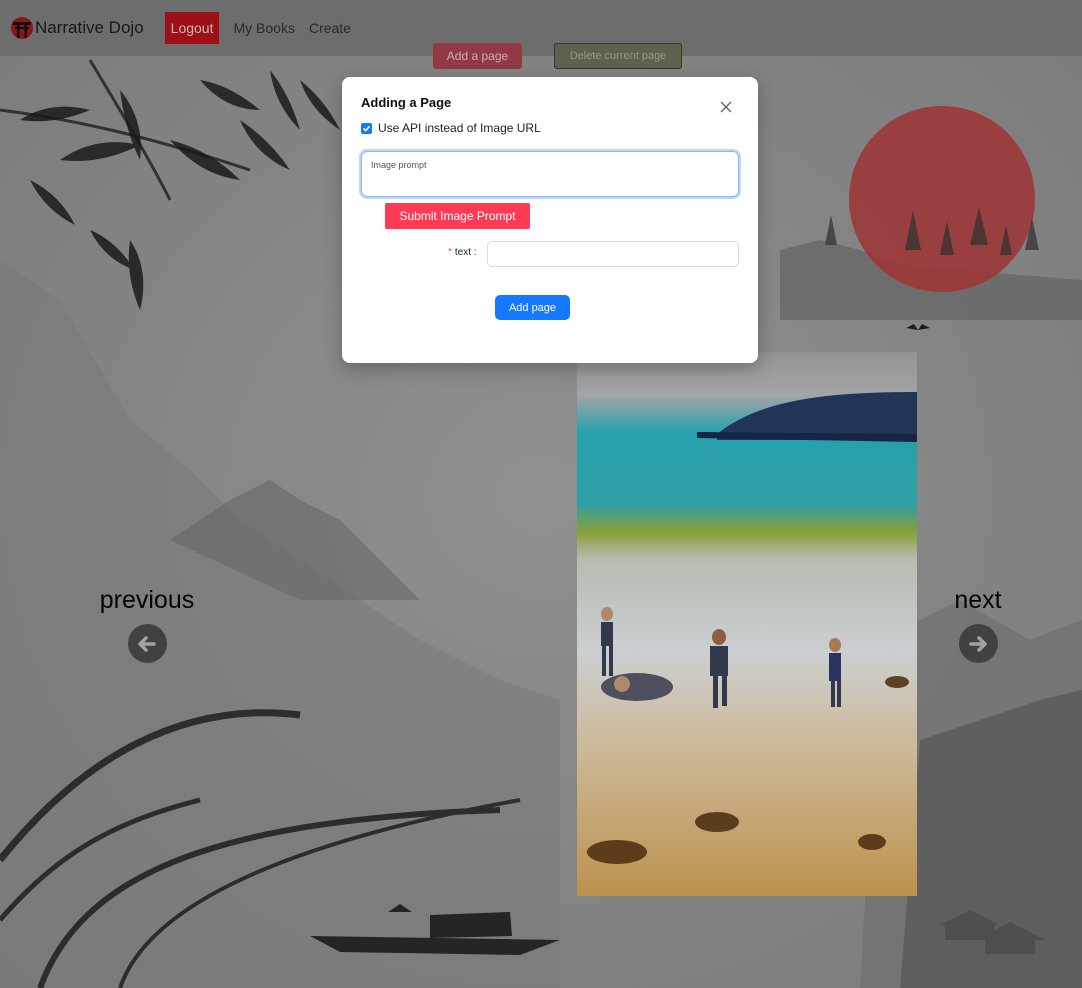 The width and height of the screenshot is (1082, 988). I want to click on text-label: text, so click(463, 252).